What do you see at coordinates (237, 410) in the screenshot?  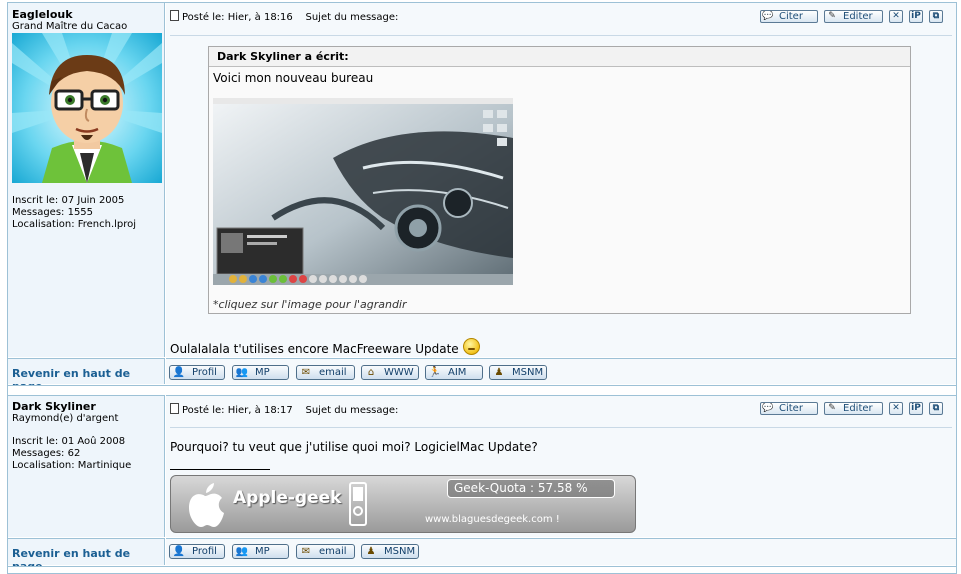 I see `post2-posted-date: Posté le: Hier, à 18:17` at bounding box center [237, 410].